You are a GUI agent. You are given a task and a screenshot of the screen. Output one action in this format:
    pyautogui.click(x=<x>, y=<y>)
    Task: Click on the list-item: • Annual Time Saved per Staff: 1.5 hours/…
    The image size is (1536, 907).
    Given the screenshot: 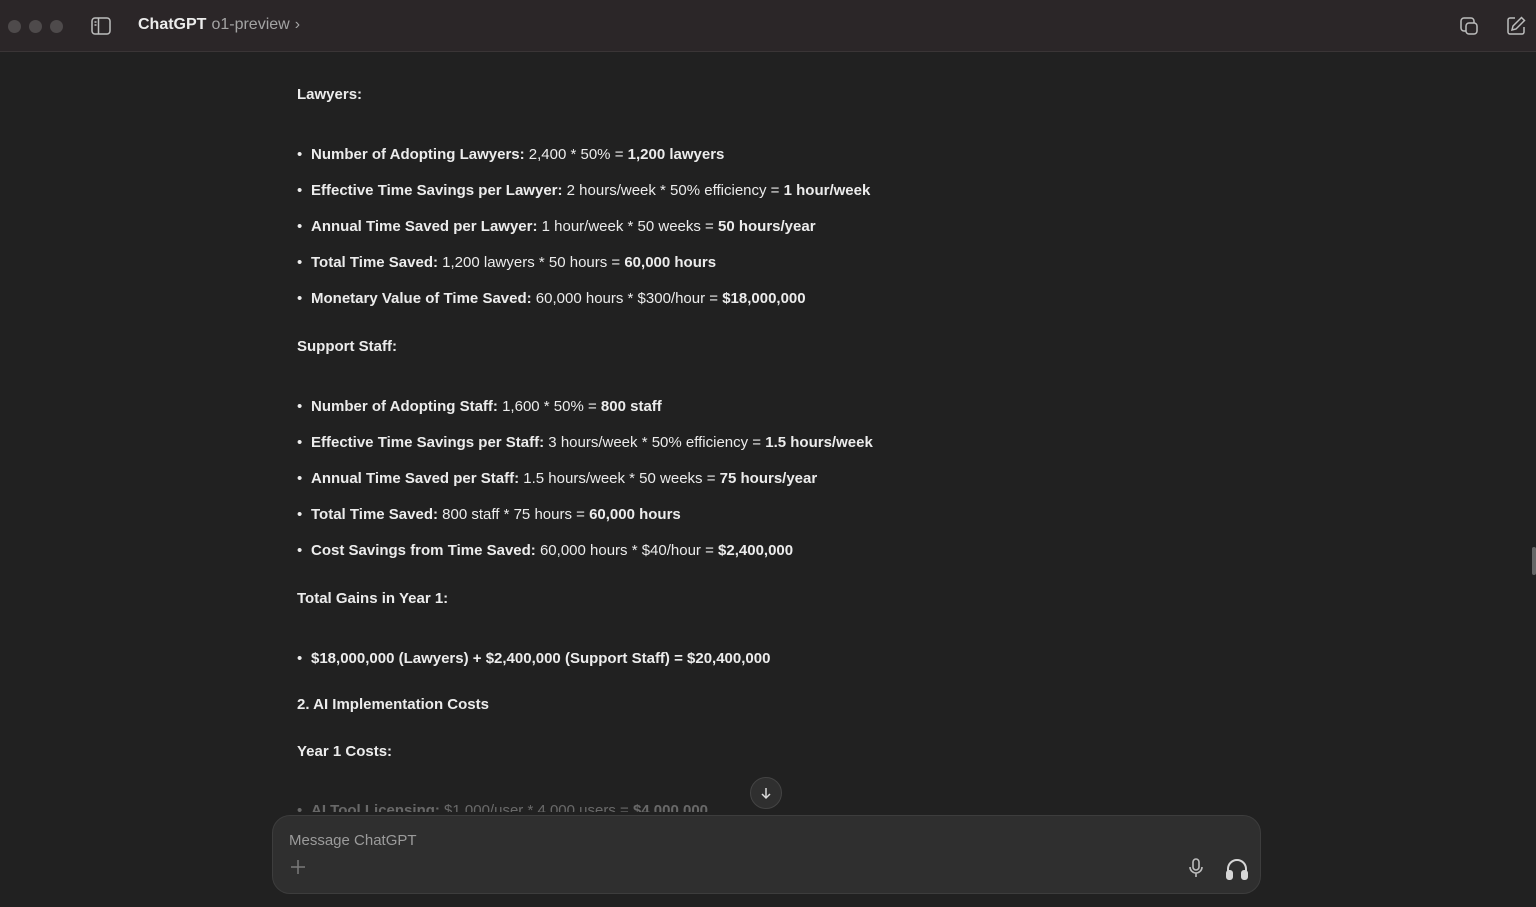 What is the action you would take?
    pyautogui.click(x=557, y=478)
    